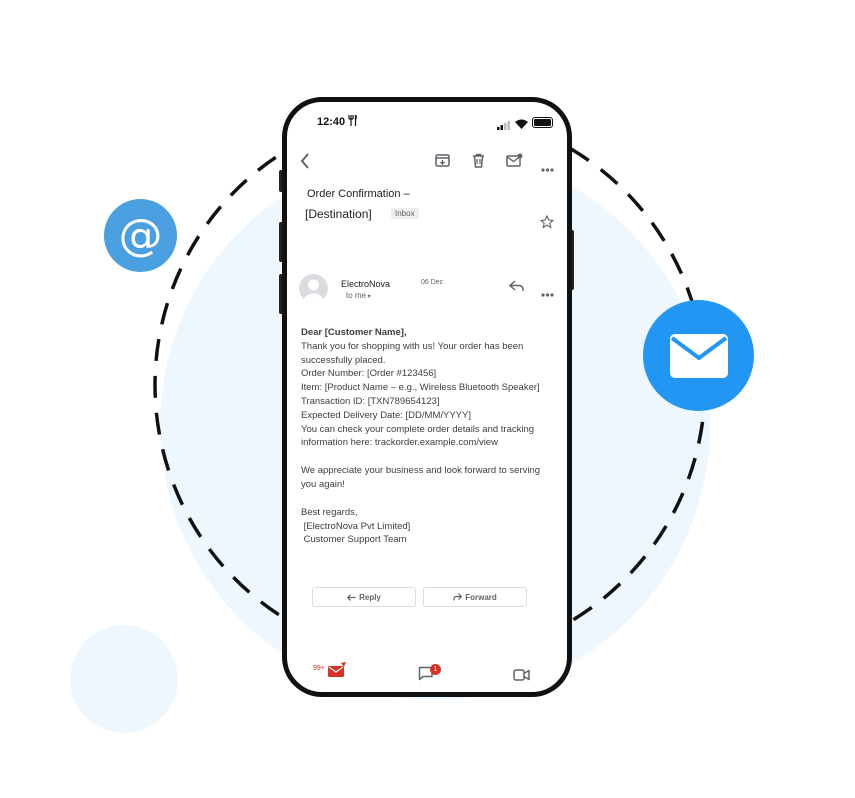  I want to click on status-bar: 12:40, so click(427, 124).